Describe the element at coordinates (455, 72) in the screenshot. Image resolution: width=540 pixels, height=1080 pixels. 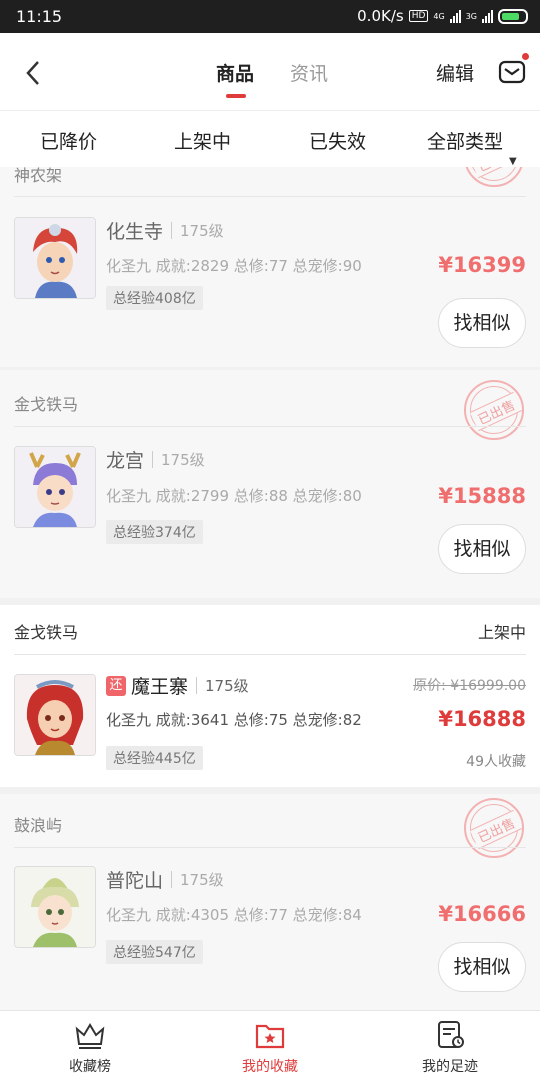
I see `edit-button: 编辑` at that location.